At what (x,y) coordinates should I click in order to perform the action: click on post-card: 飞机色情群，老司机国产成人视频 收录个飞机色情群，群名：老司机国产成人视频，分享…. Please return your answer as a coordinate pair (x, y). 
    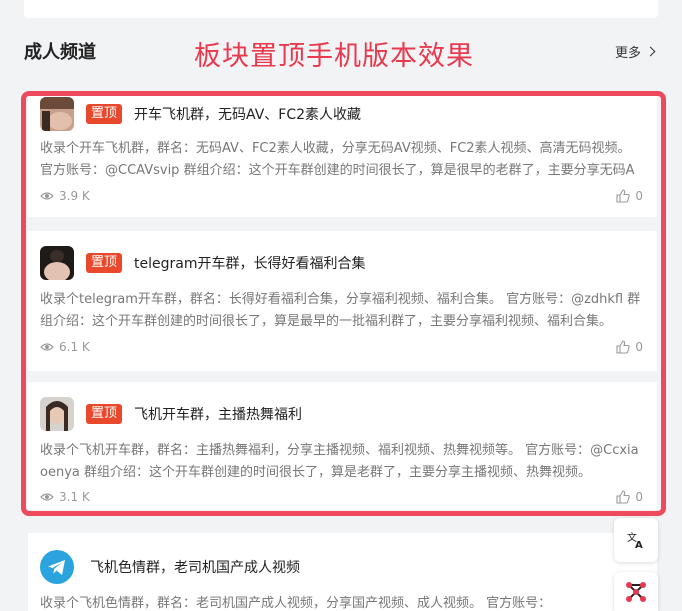
    Looking at the image, I should click on (342, 572).